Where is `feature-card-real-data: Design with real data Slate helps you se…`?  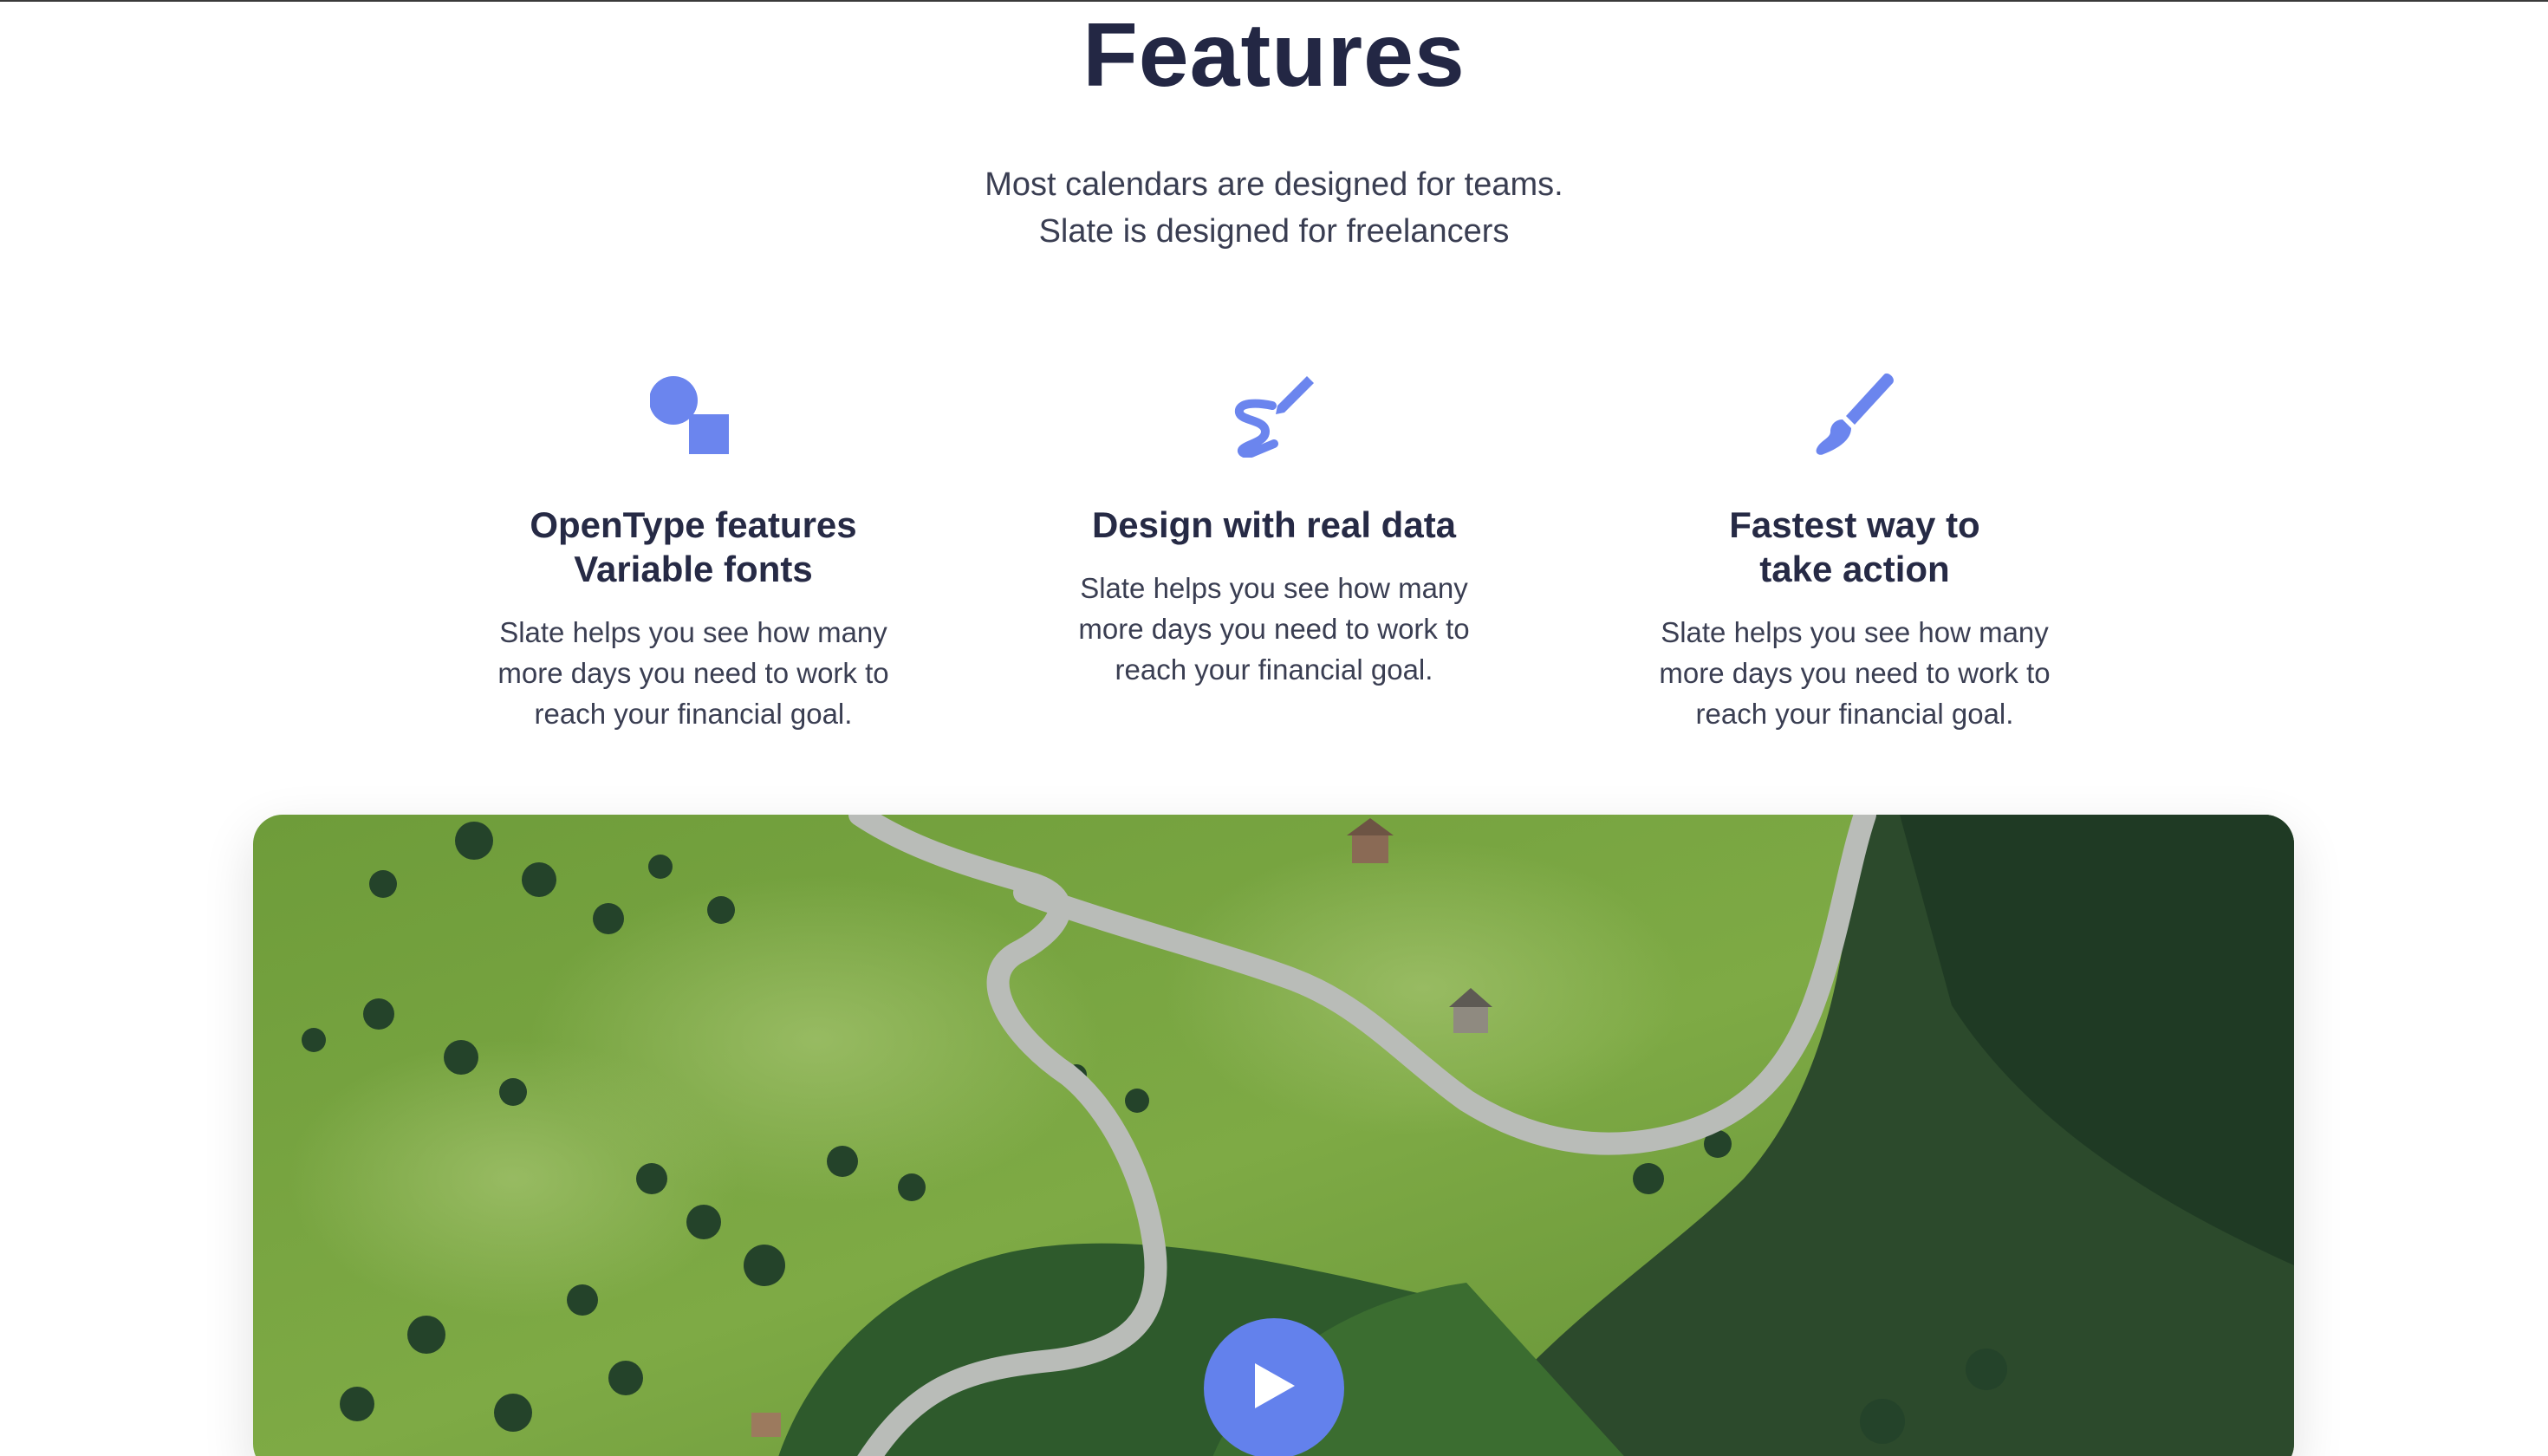 feature-card-real-data: Design with real data Slate helps you se… is located at coordinates (1274, 530).